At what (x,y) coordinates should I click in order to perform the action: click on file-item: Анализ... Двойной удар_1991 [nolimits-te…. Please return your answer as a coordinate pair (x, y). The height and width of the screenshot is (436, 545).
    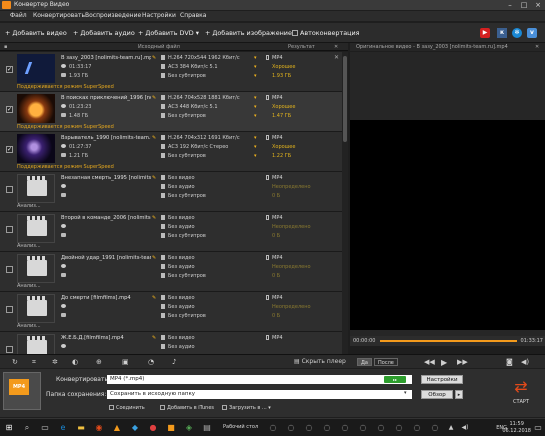
    Looking at the image, I should click on (171, 272).